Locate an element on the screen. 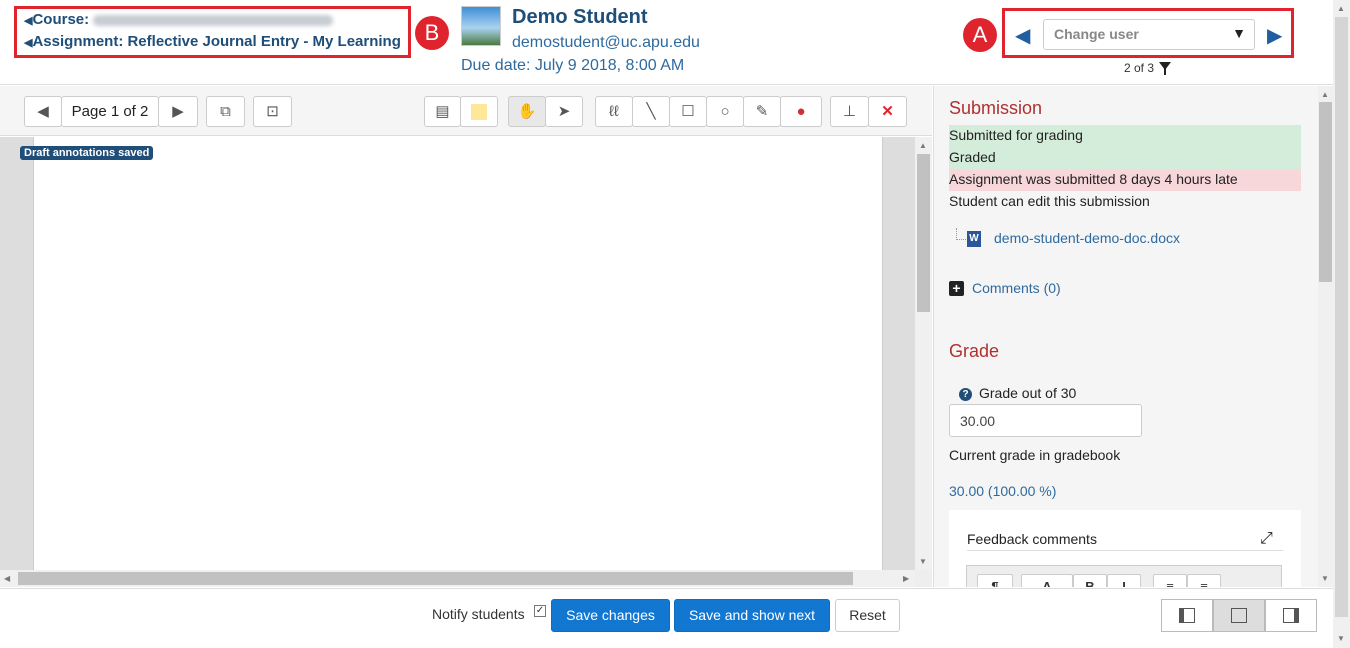 Image resolution: width=1350 pixels, height=648 pixels. comment-color-button is located at coordinates (479, 111).